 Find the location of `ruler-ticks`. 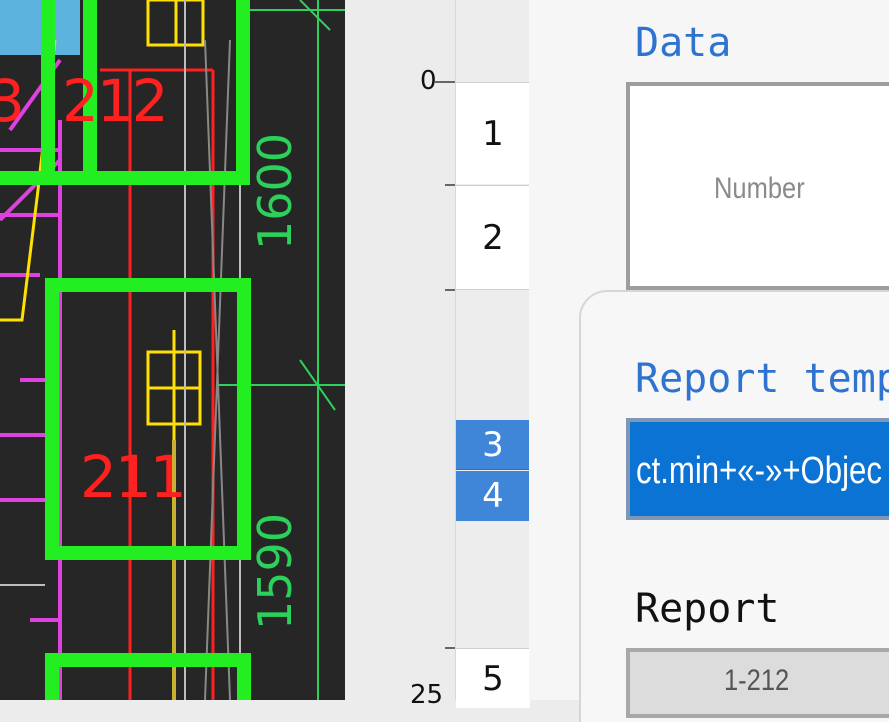

ruler-ticks is located at coordinates (445, 365).